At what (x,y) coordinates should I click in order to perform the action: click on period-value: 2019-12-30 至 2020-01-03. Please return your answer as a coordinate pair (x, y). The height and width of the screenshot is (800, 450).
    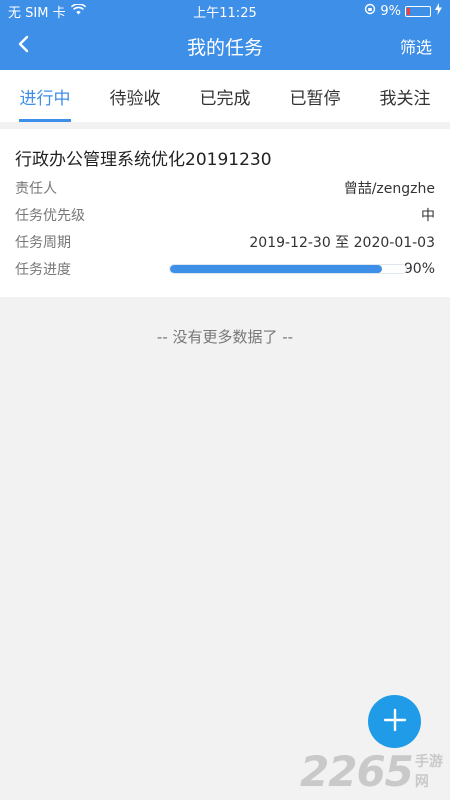
    Looking at the image, I should click on (342, 243).